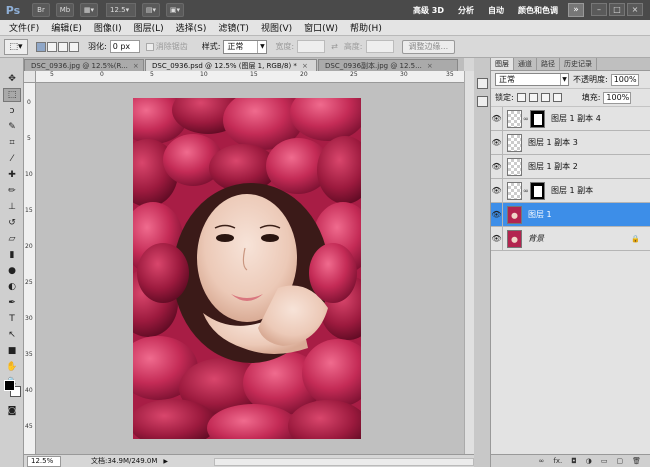 The image size is (650, 467). What do you see at coordinates (149, 46) in the screenshot?
I see `antialias-checkbox` at bounding box center [149, 46].